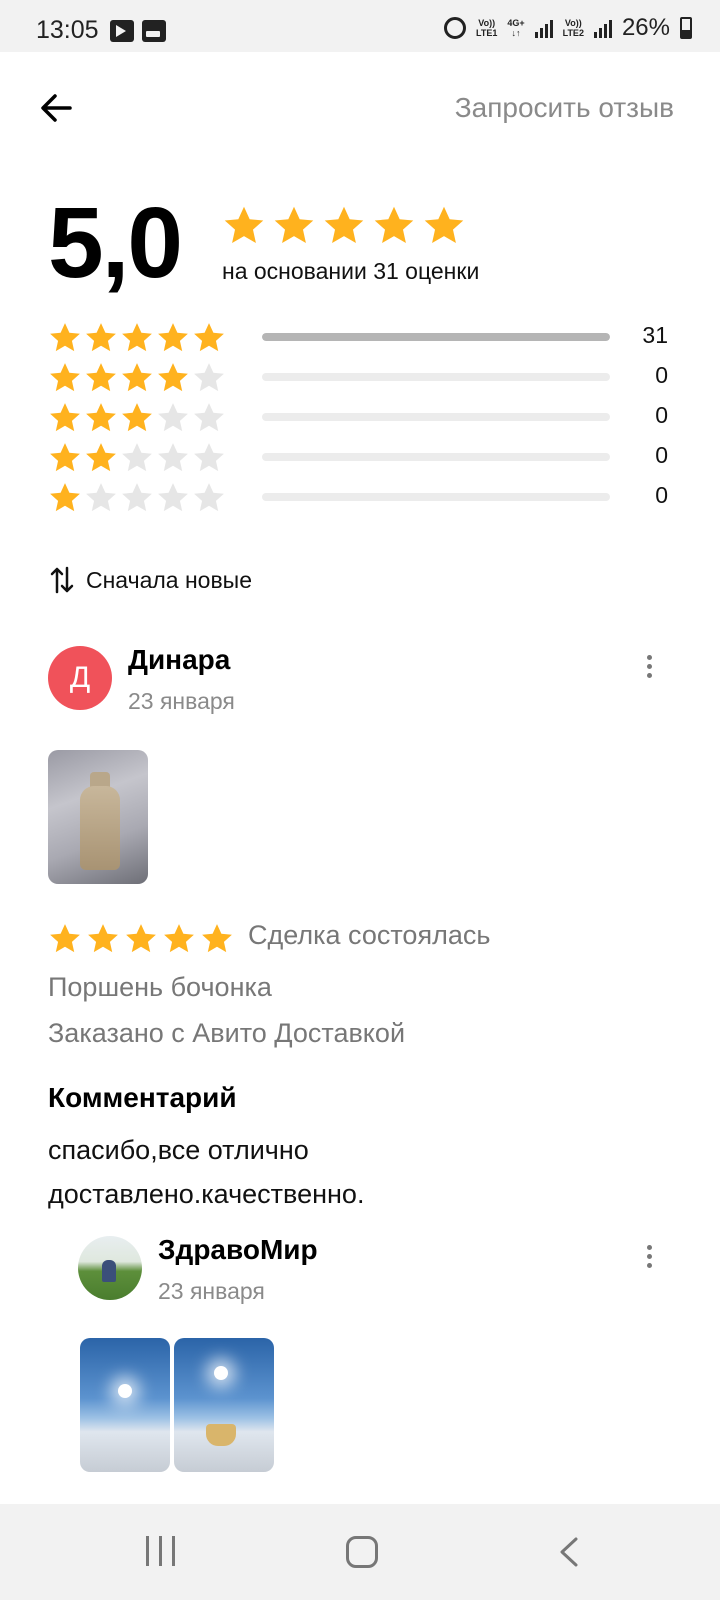 The height and width of the screenshot is (1600, 720). What do you see at coordinates (211, 1291) in the screenshot?
I see `seller-reply-date: 23 января` at bounding box center [211, 1291].